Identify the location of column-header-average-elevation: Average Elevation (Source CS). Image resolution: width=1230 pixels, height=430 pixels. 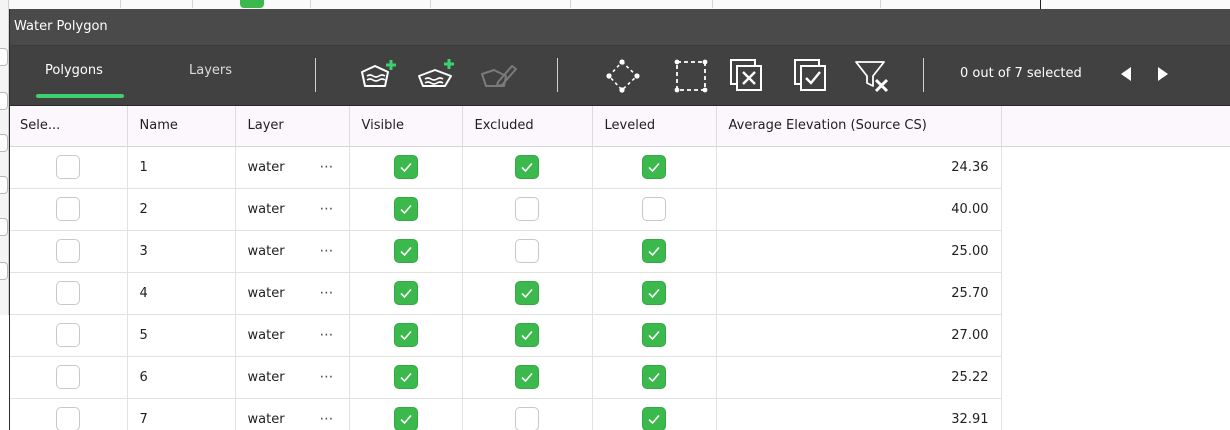
(859, 126).